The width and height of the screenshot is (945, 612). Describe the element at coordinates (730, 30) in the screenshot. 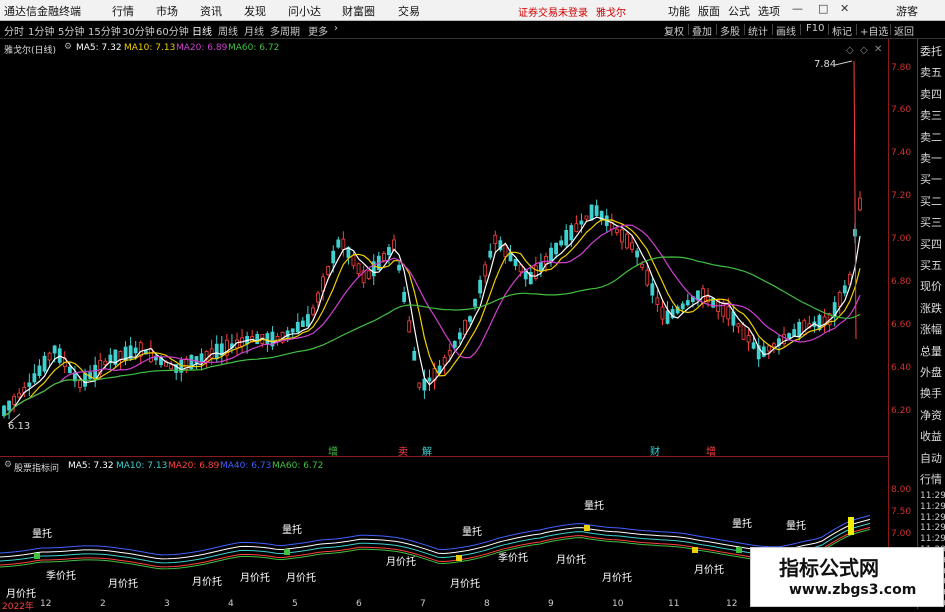

I see `btn-multi-stock: 多股` at that location.